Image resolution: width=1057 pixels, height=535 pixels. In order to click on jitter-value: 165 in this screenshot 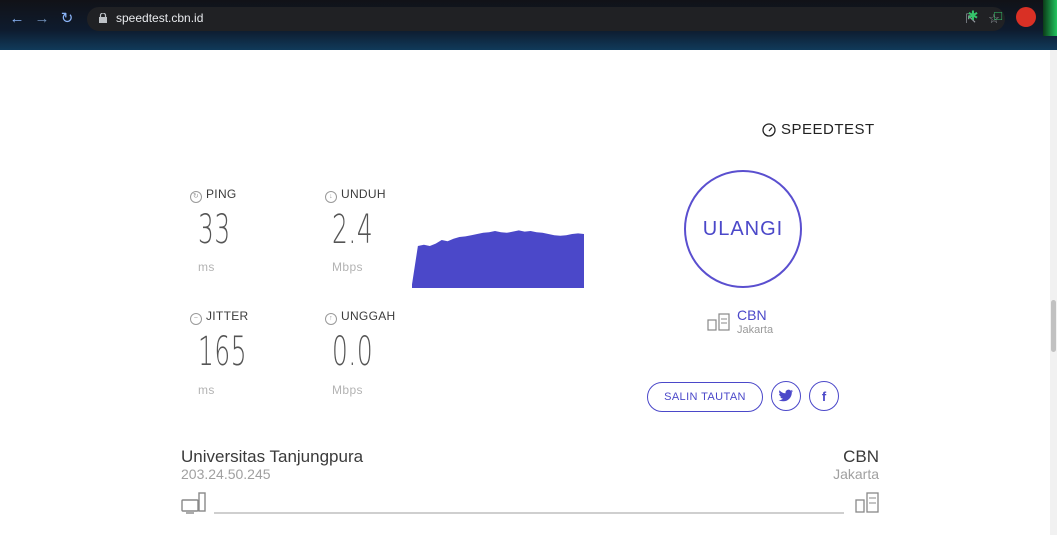, I will do `click(223, 352)`.